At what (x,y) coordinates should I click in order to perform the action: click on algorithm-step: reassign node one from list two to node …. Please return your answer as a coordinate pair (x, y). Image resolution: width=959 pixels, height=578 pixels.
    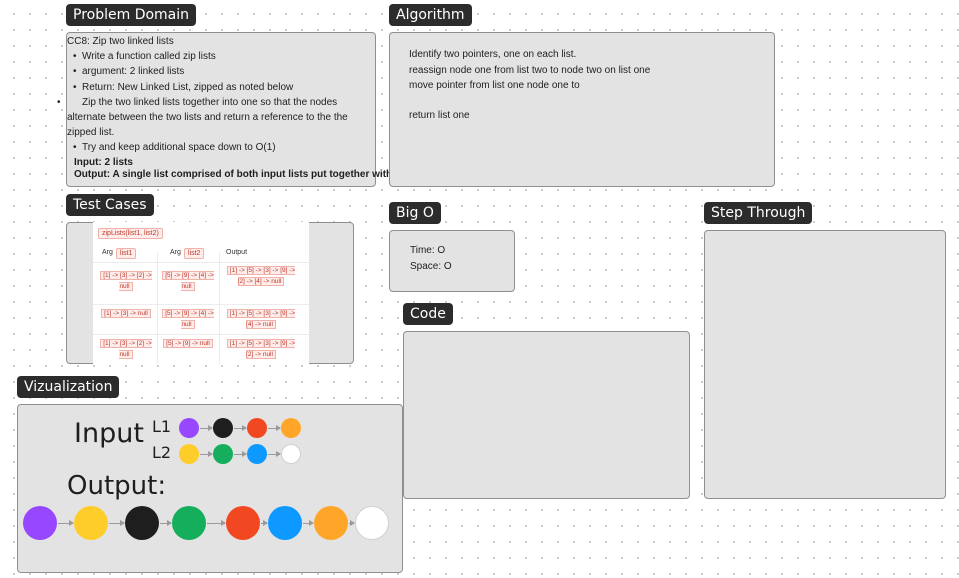
    Looking at the image, I should click on (530, 70).